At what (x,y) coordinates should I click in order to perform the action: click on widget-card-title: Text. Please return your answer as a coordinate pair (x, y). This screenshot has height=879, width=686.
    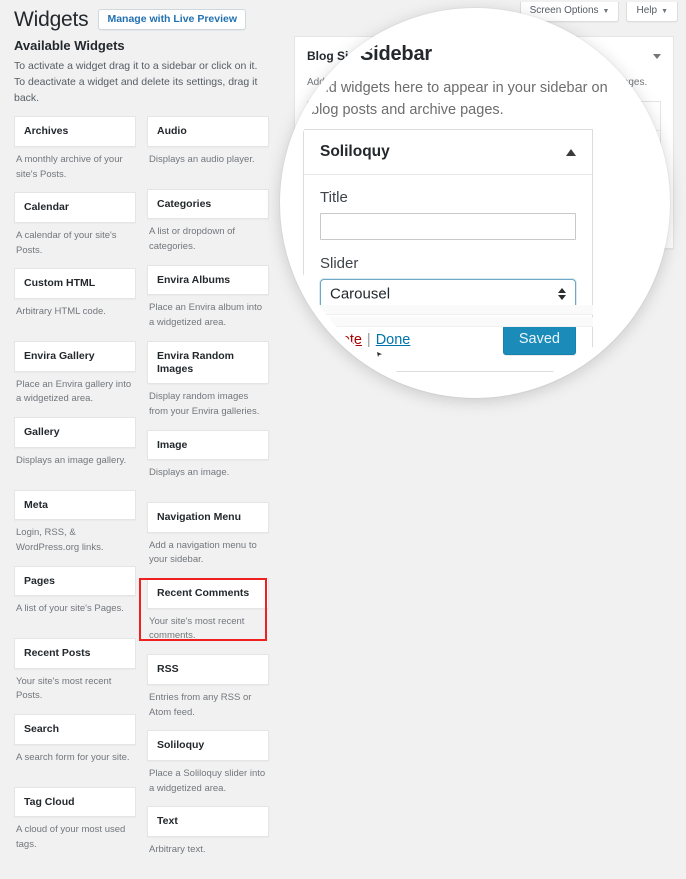
    Looking at the image, I should click on (208, 821).